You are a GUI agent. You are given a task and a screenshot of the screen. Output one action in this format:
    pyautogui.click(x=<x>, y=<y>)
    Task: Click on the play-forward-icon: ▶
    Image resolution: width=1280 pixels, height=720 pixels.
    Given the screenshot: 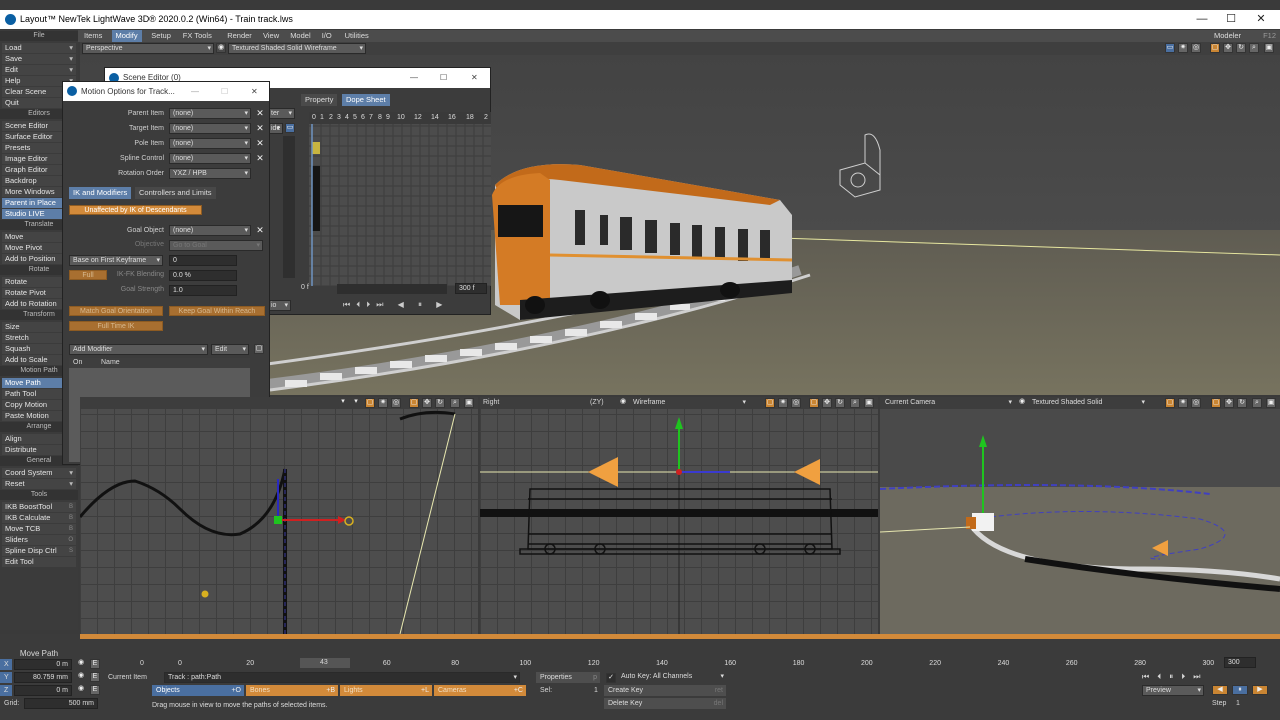 What is the action you would take?
    pyautogui.click(x=1260, y=690)
    